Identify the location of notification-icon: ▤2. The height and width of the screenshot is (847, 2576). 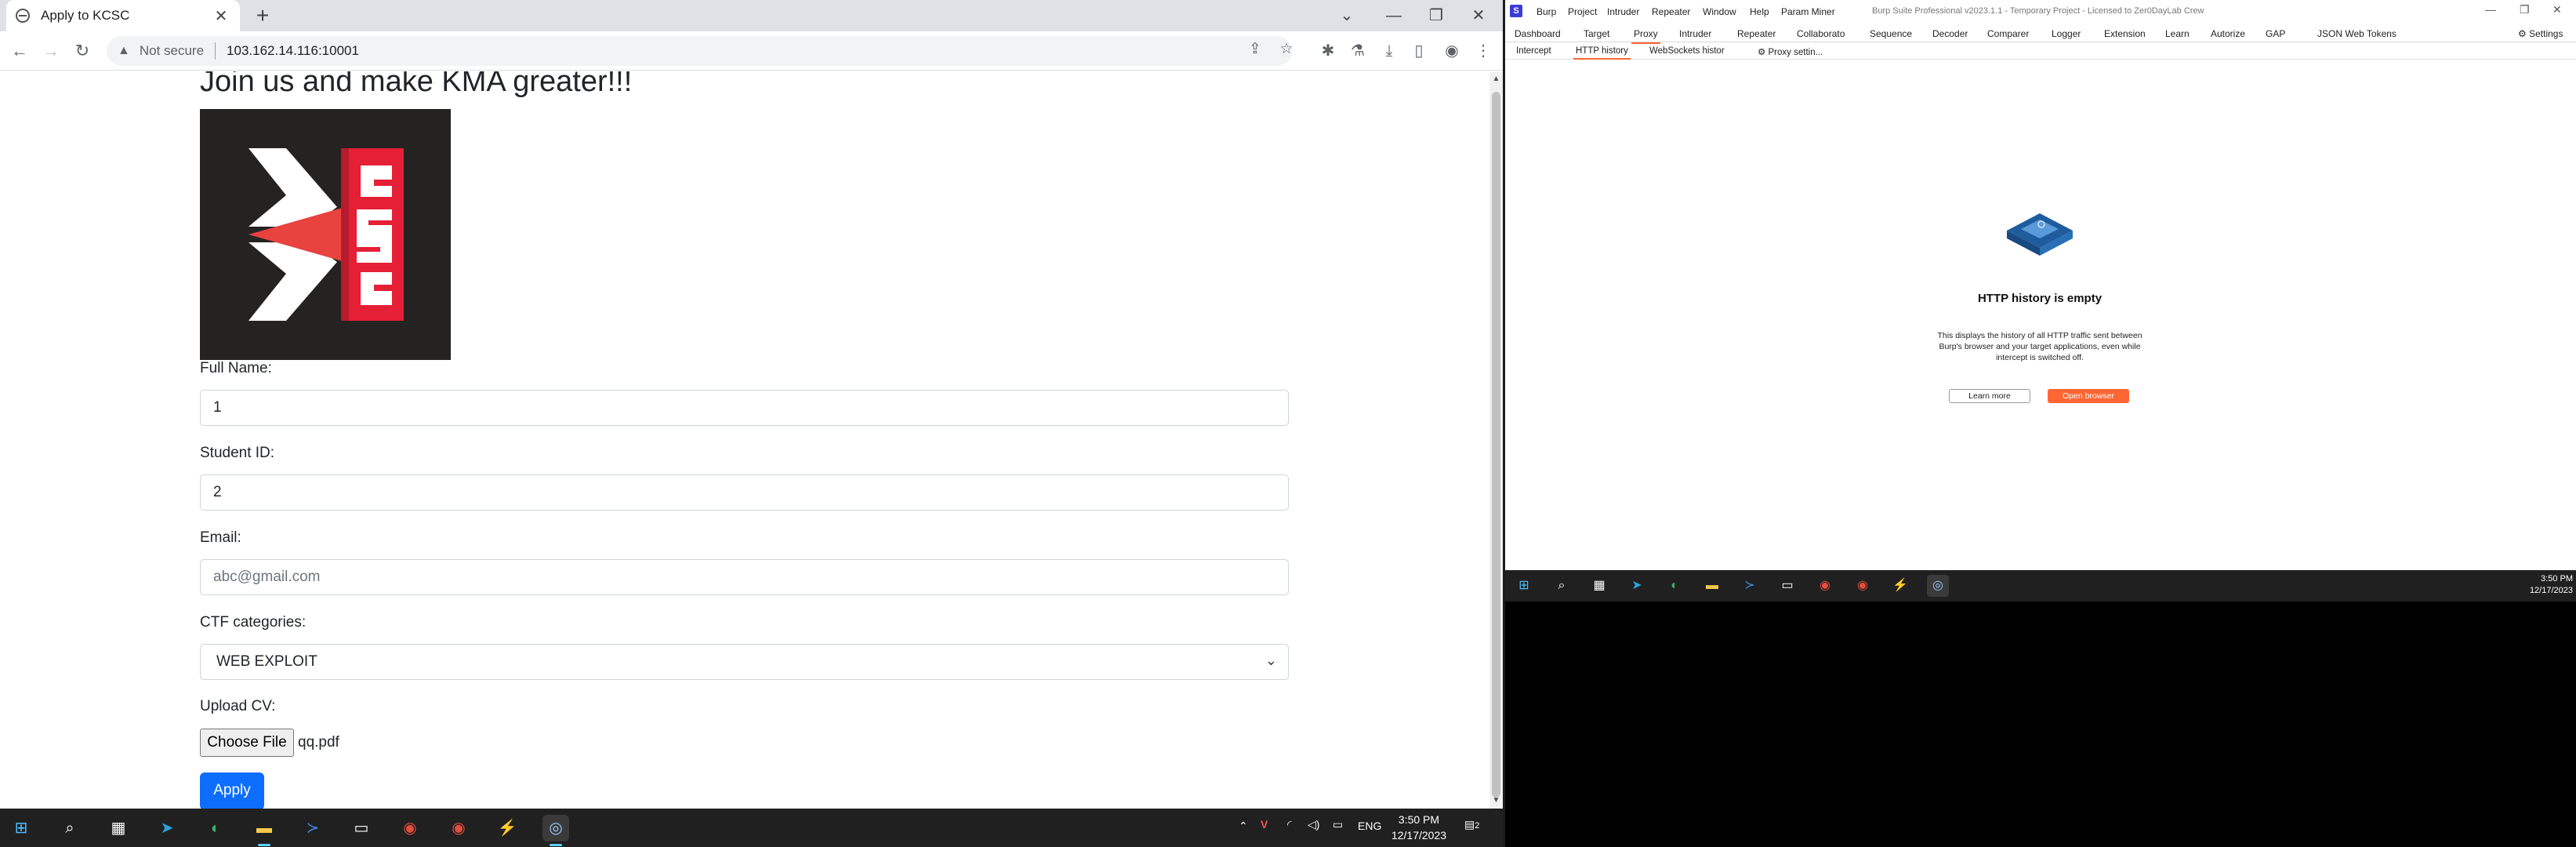
(1471, 824).